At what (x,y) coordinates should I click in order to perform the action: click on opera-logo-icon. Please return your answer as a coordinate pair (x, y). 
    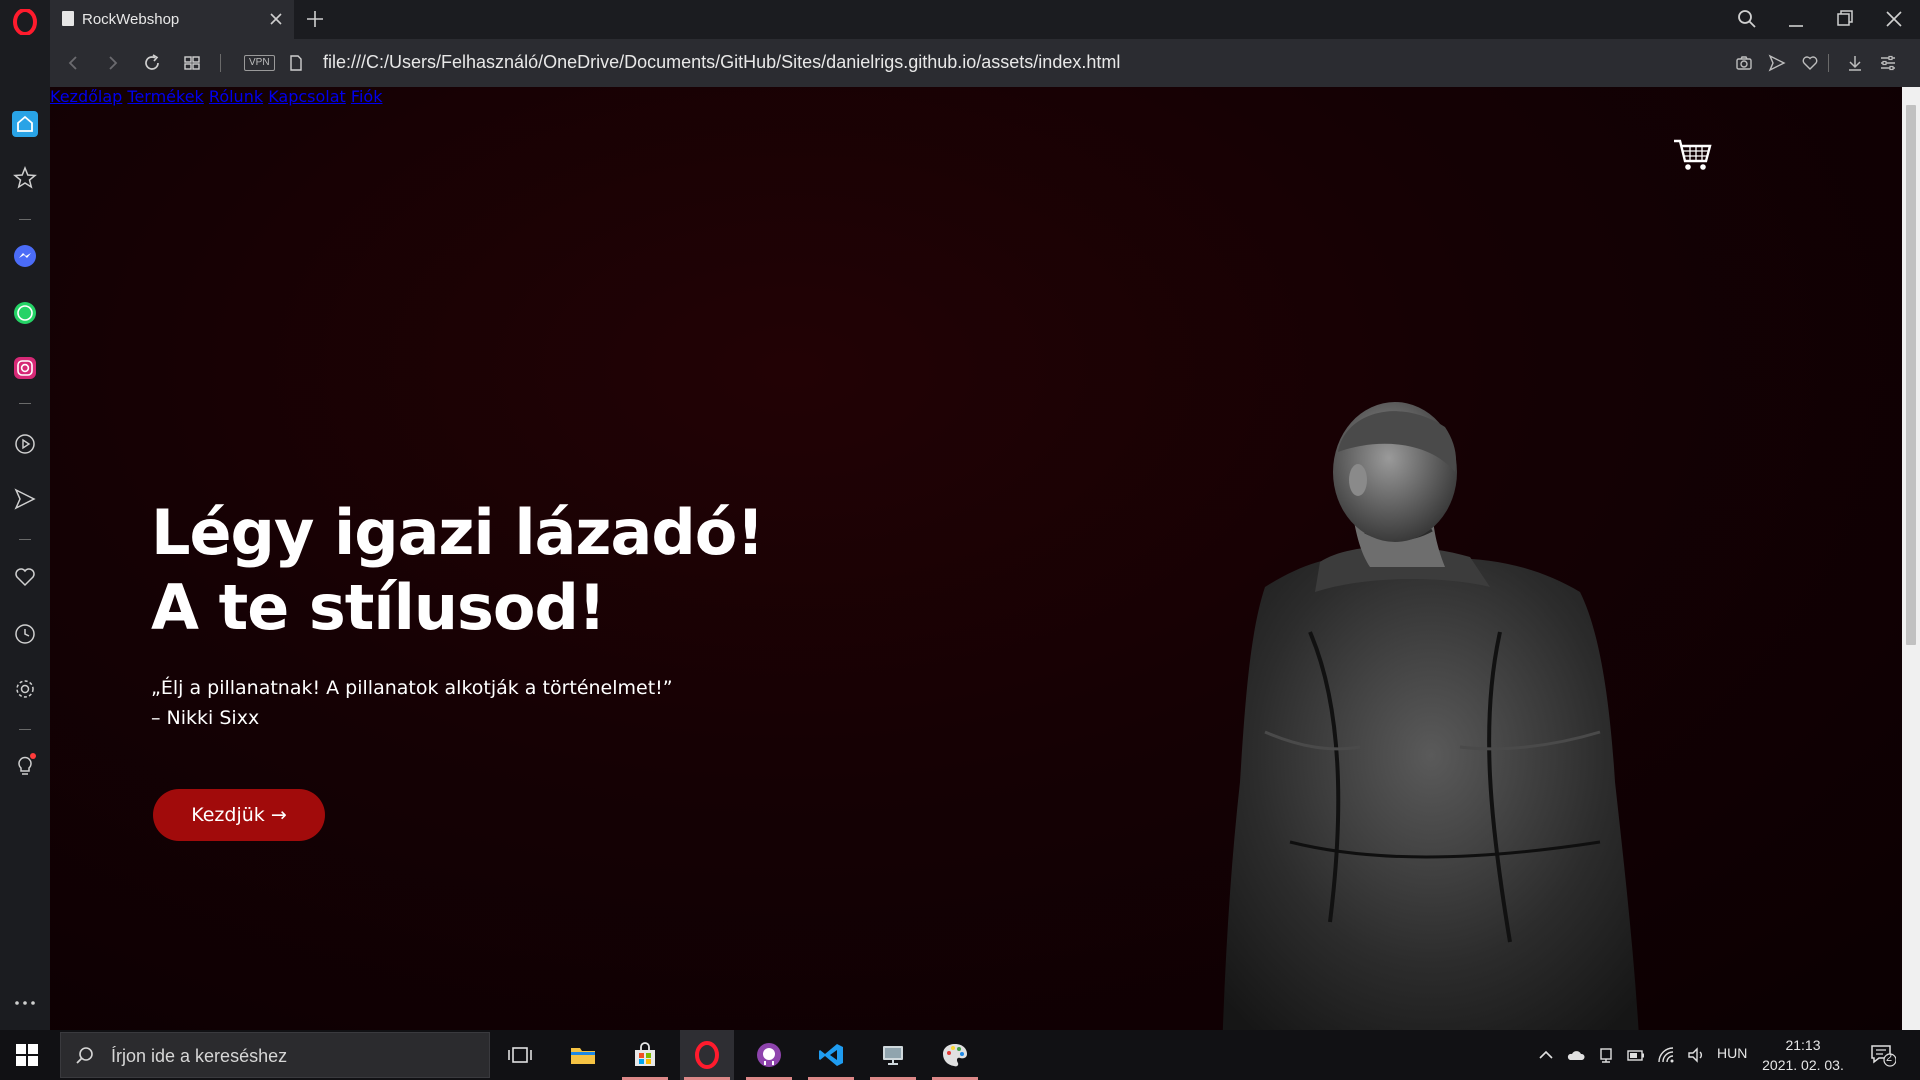
    Looking at the image, I should click on (25, 22).